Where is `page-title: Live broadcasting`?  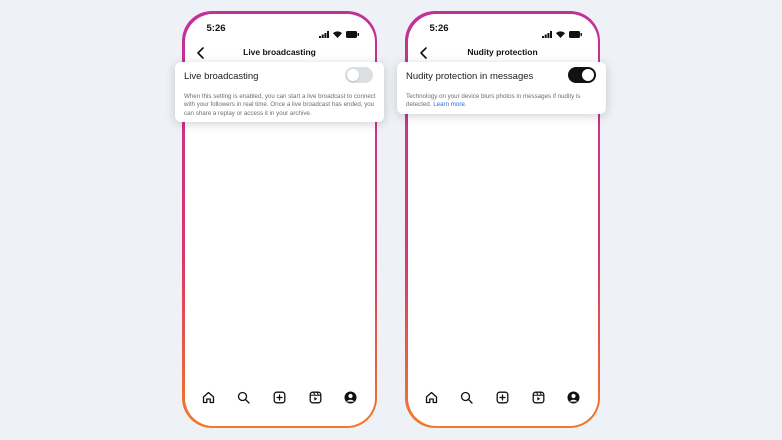
page-title: Live broadcasting is located at coordinates (279, 51).